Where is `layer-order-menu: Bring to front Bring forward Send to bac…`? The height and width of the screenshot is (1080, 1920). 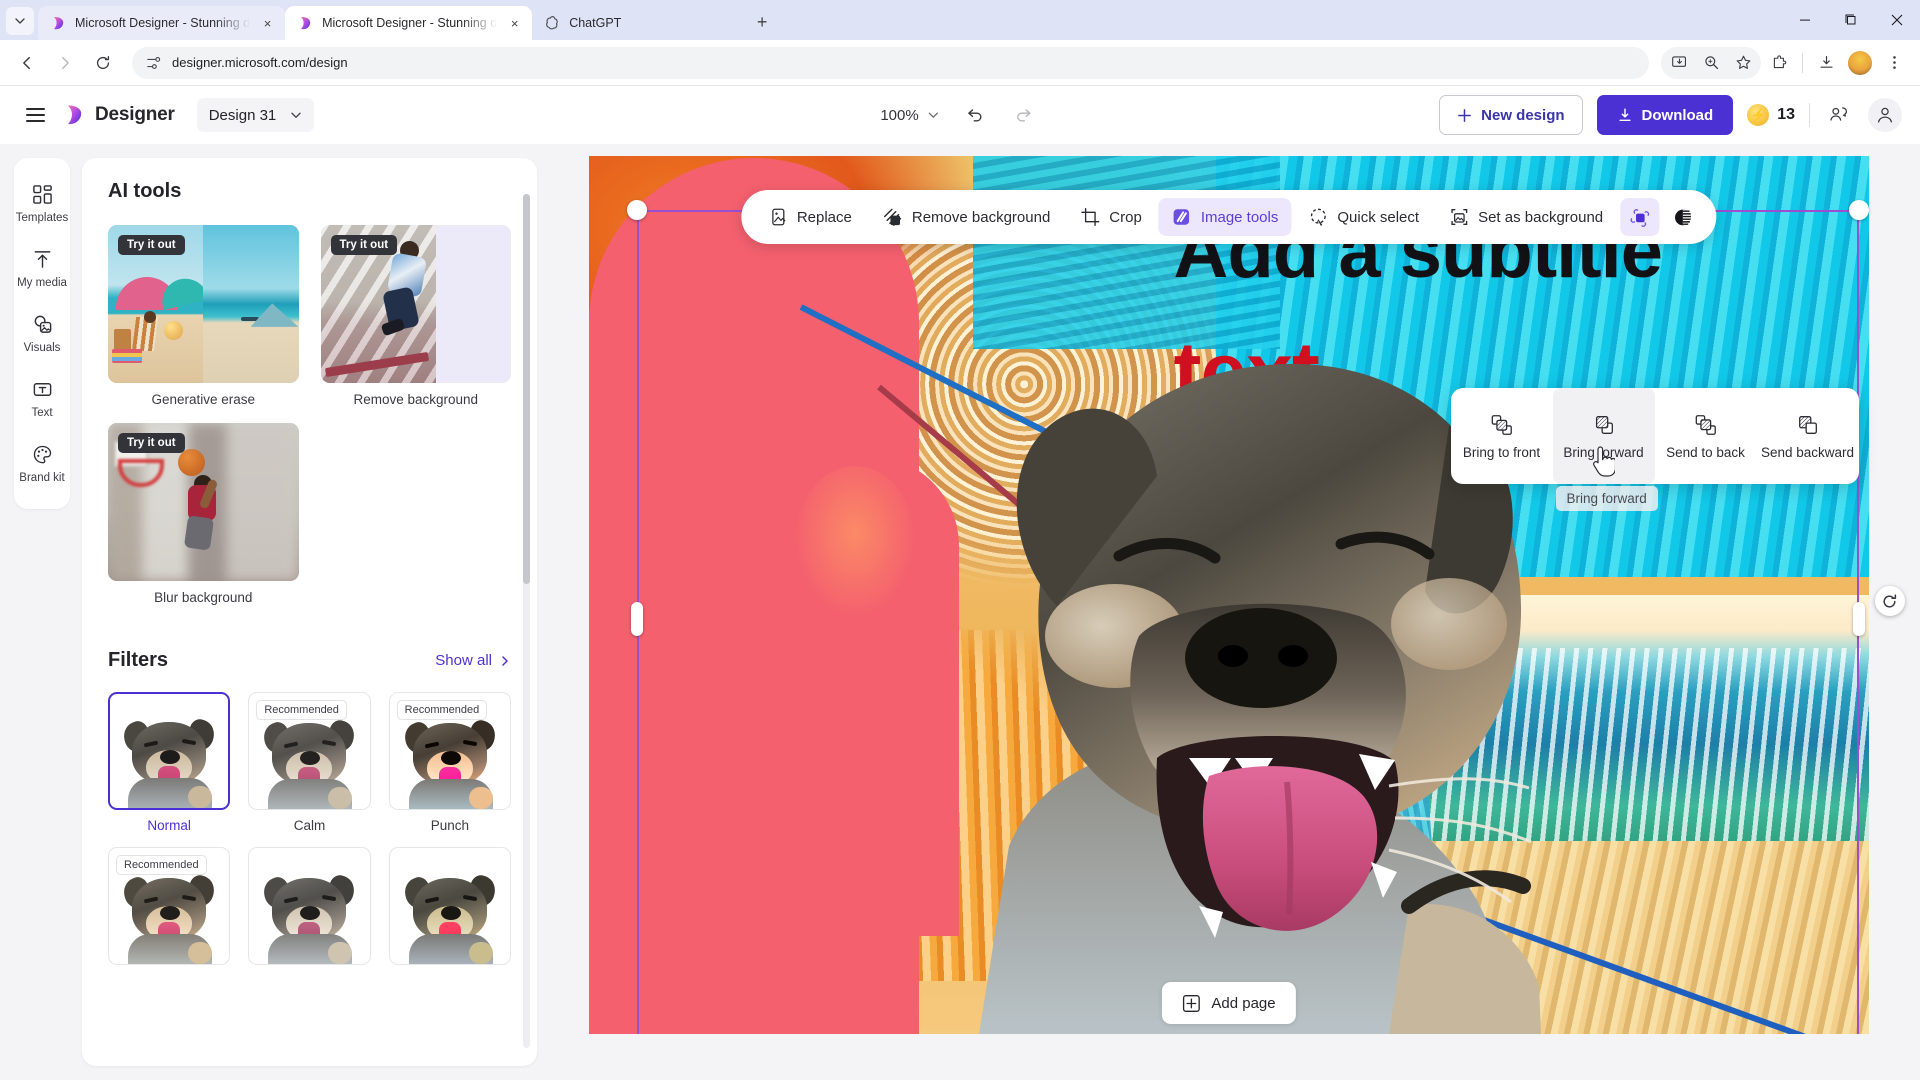
layer-order-menu: Bring to front Bring forward Send to bac… is located at coordinates (1654, 436).